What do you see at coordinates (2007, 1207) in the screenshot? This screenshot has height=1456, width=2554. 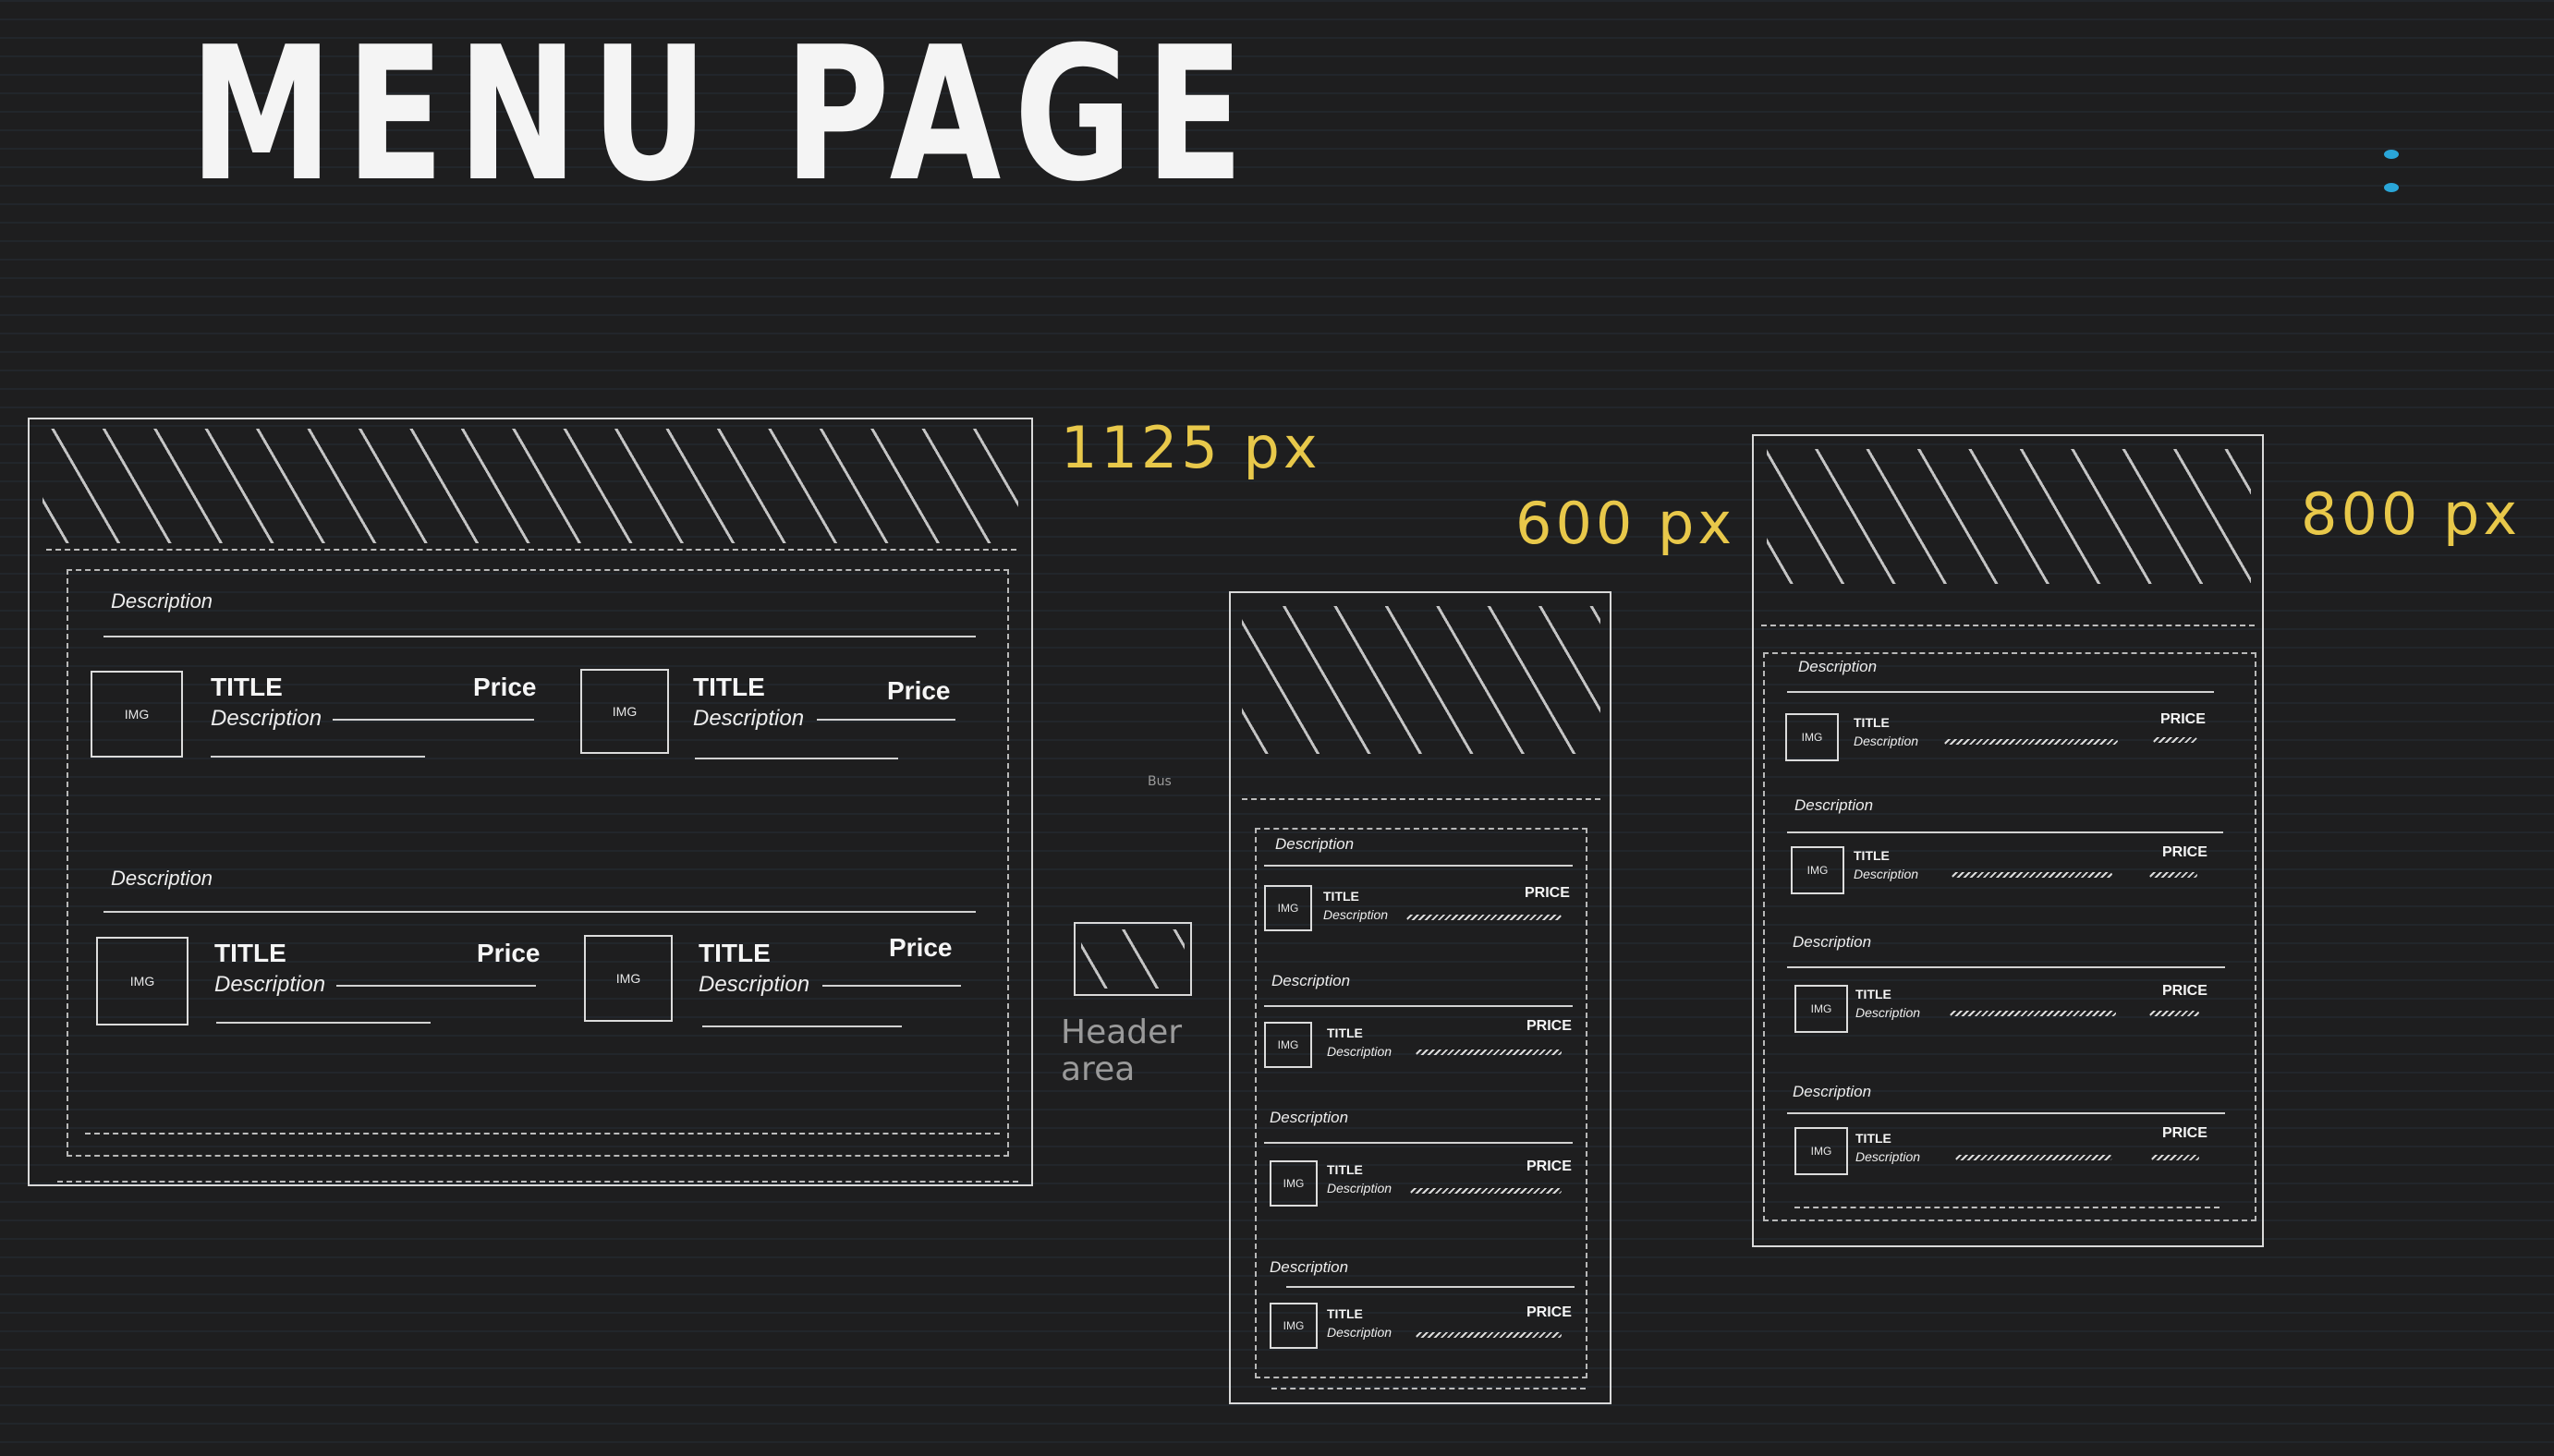 I see `narrow-bottom-divider` at bounding box center [2007, 1207].